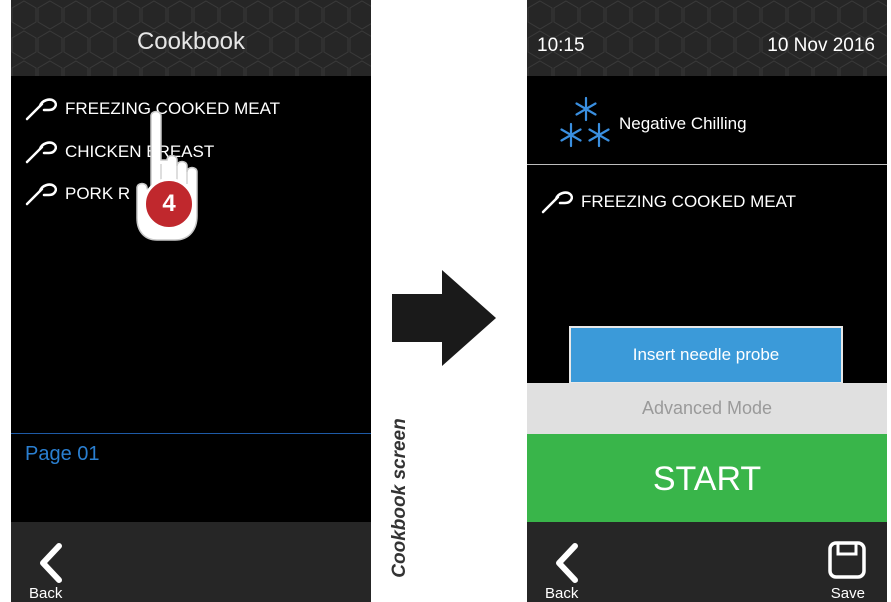 This screenshot has height=602, width=891. I want to click on arrow-right-icon, so click(444, 320).